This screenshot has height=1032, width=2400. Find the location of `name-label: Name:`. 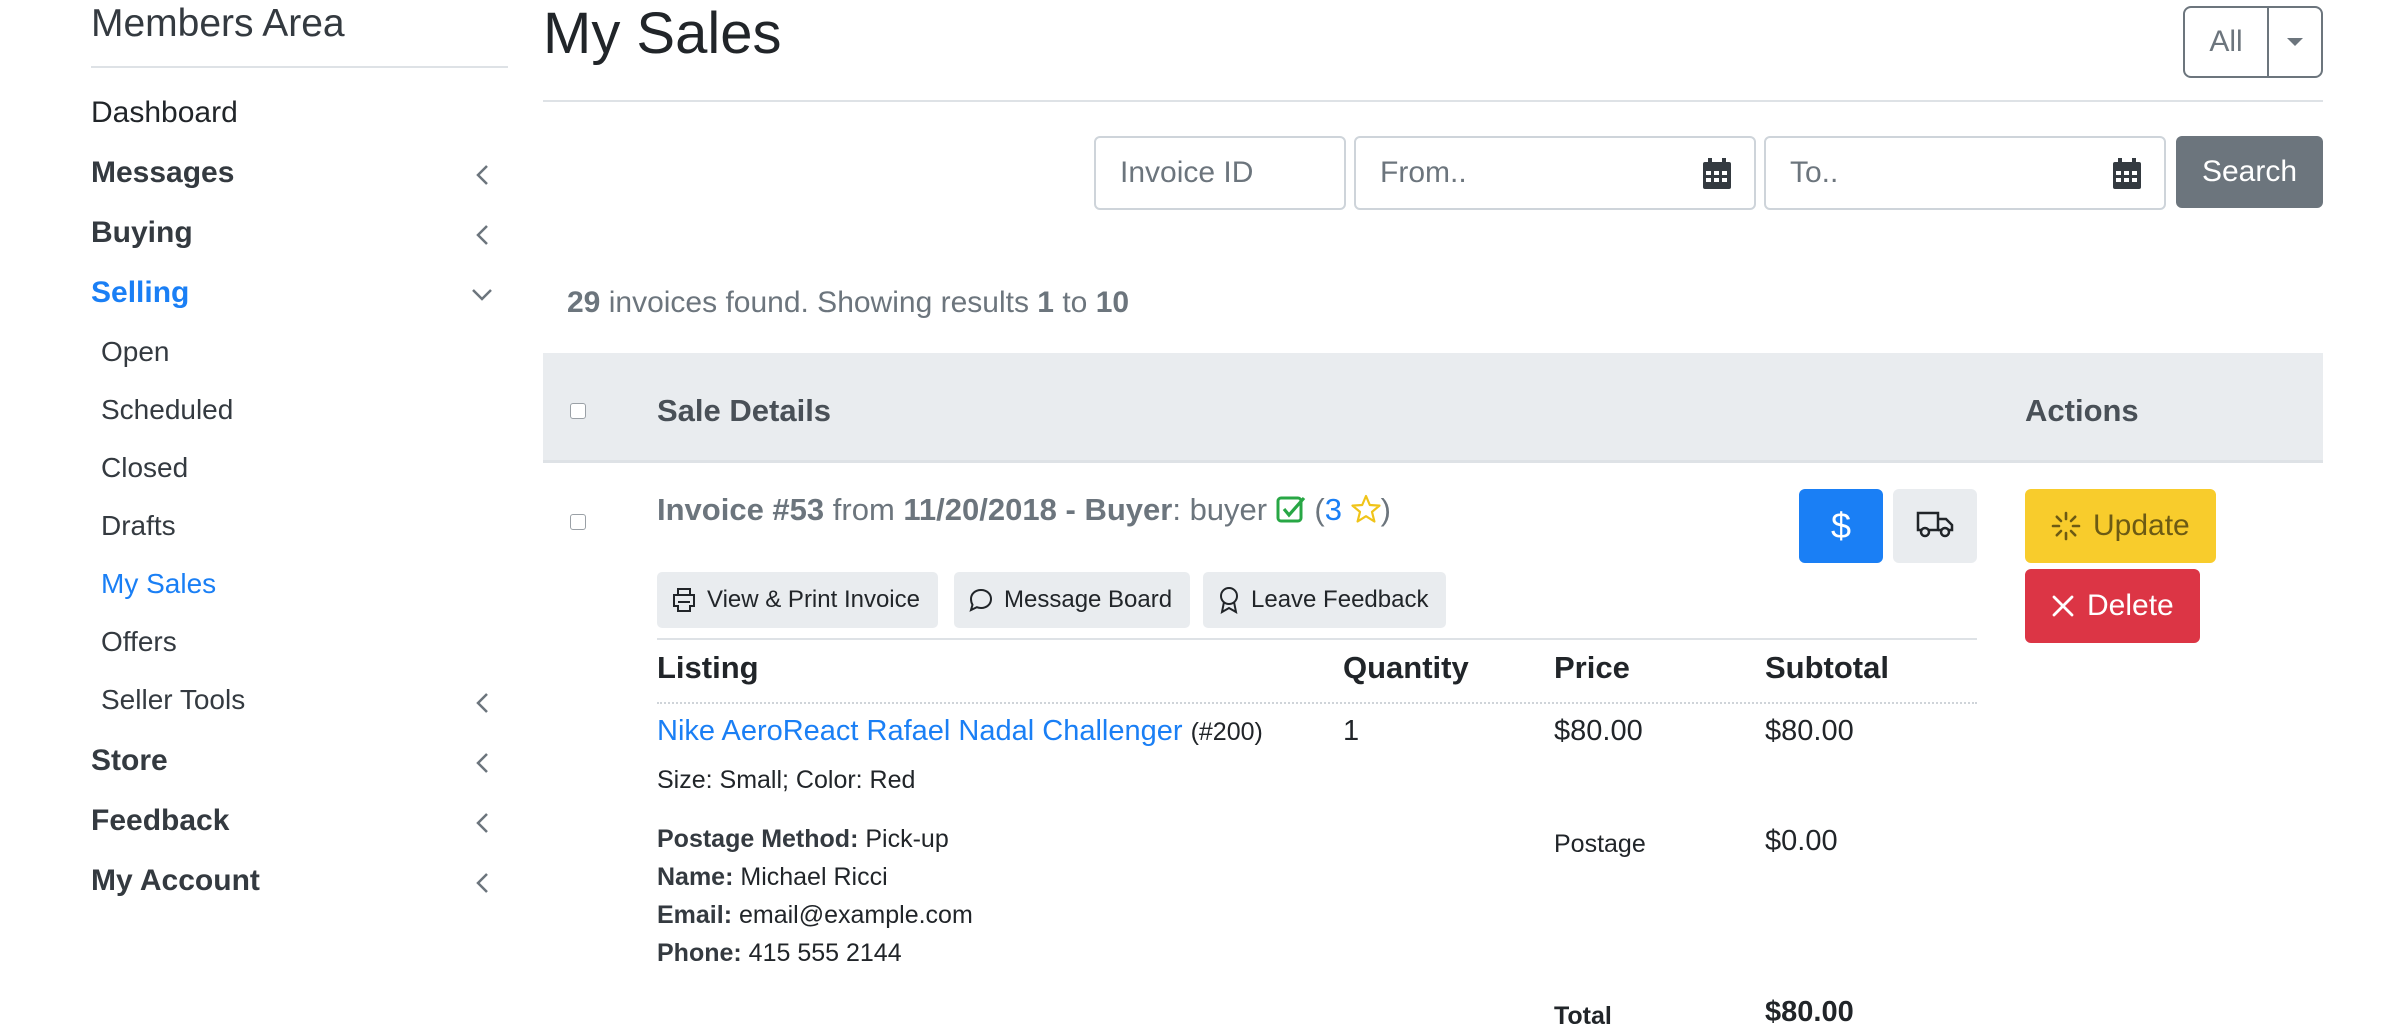

name-label: Name: is located at coordinates (695, 877).